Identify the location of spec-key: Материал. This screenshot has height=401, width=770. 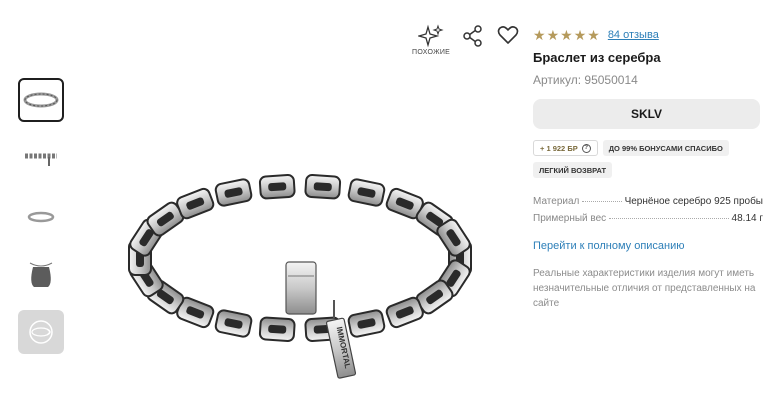
(556, 201).